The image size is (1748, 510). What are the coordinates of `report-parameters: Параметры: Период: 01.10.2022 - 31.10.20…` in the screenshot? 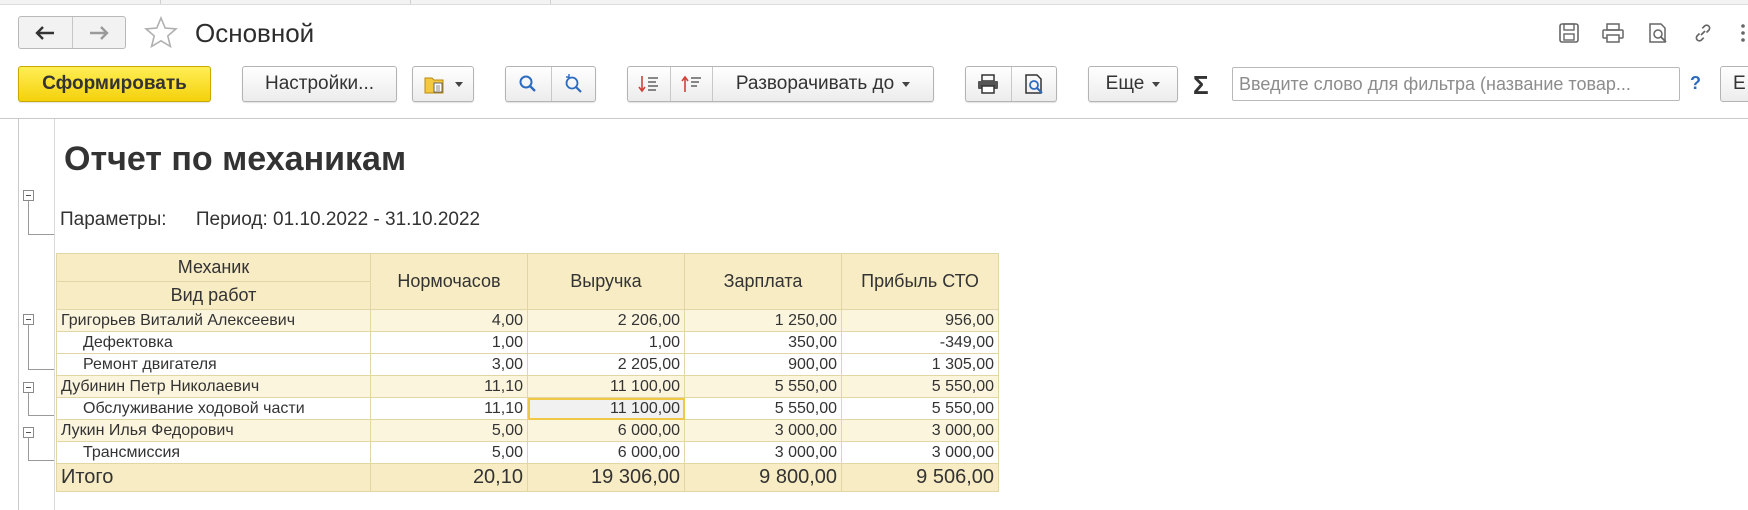 It's located at (270, 220).